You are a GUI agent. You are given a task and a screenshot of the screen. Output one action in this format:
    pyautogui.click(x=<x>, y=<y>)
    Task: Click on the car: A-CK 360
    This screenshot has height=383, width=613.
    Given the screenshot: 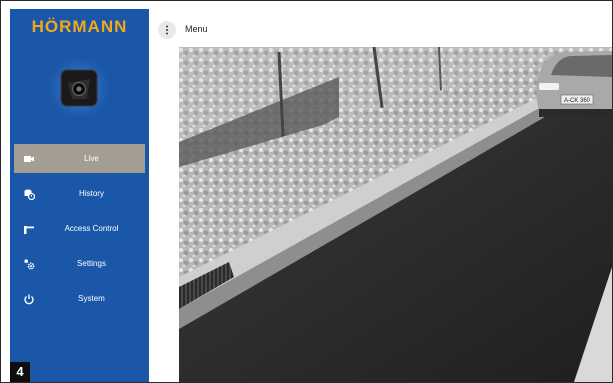 What is the action you would take?
    pyautogui.click(x=574, y=84)
    